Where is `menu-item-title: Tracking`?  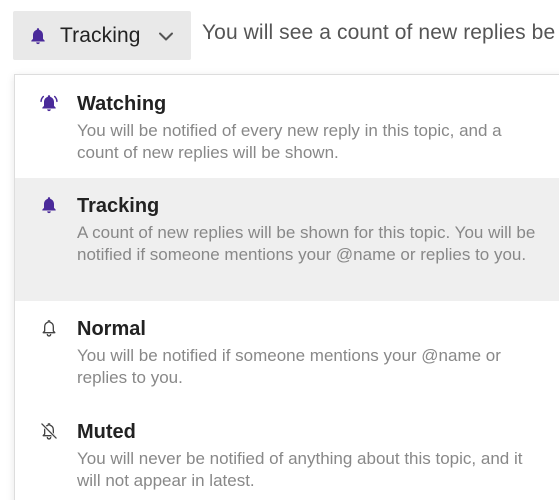 menu-item-title: Tracking is located at coordinates (118, 206).